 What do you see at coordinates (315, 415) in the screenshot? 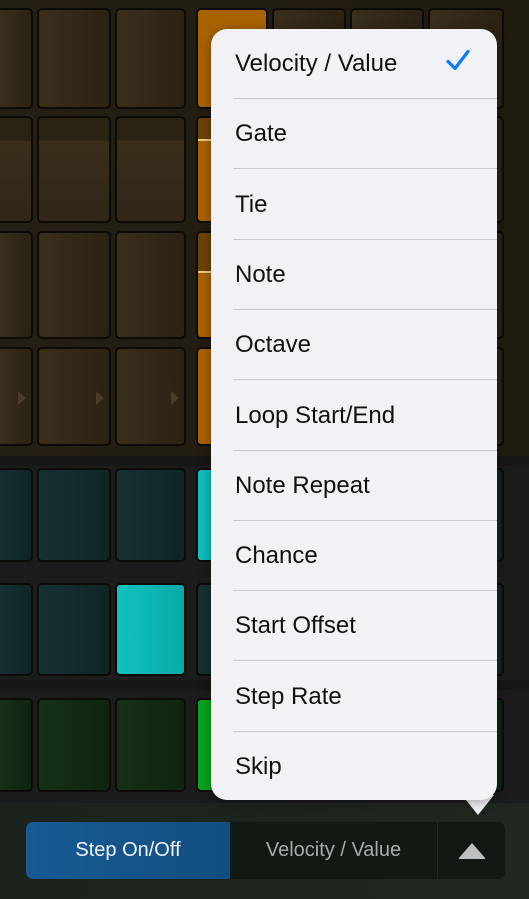
I see `menu-item-label: Loop Start/End` at bounding box center [315, 415].